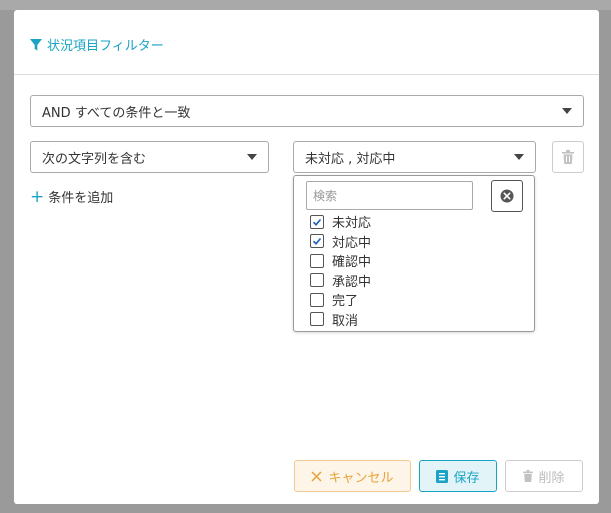 The image size is (611, 513). What do you see at coordinates (305, 5) in the screenshot?
I see `background-strip` at bounding box center [305, 5].